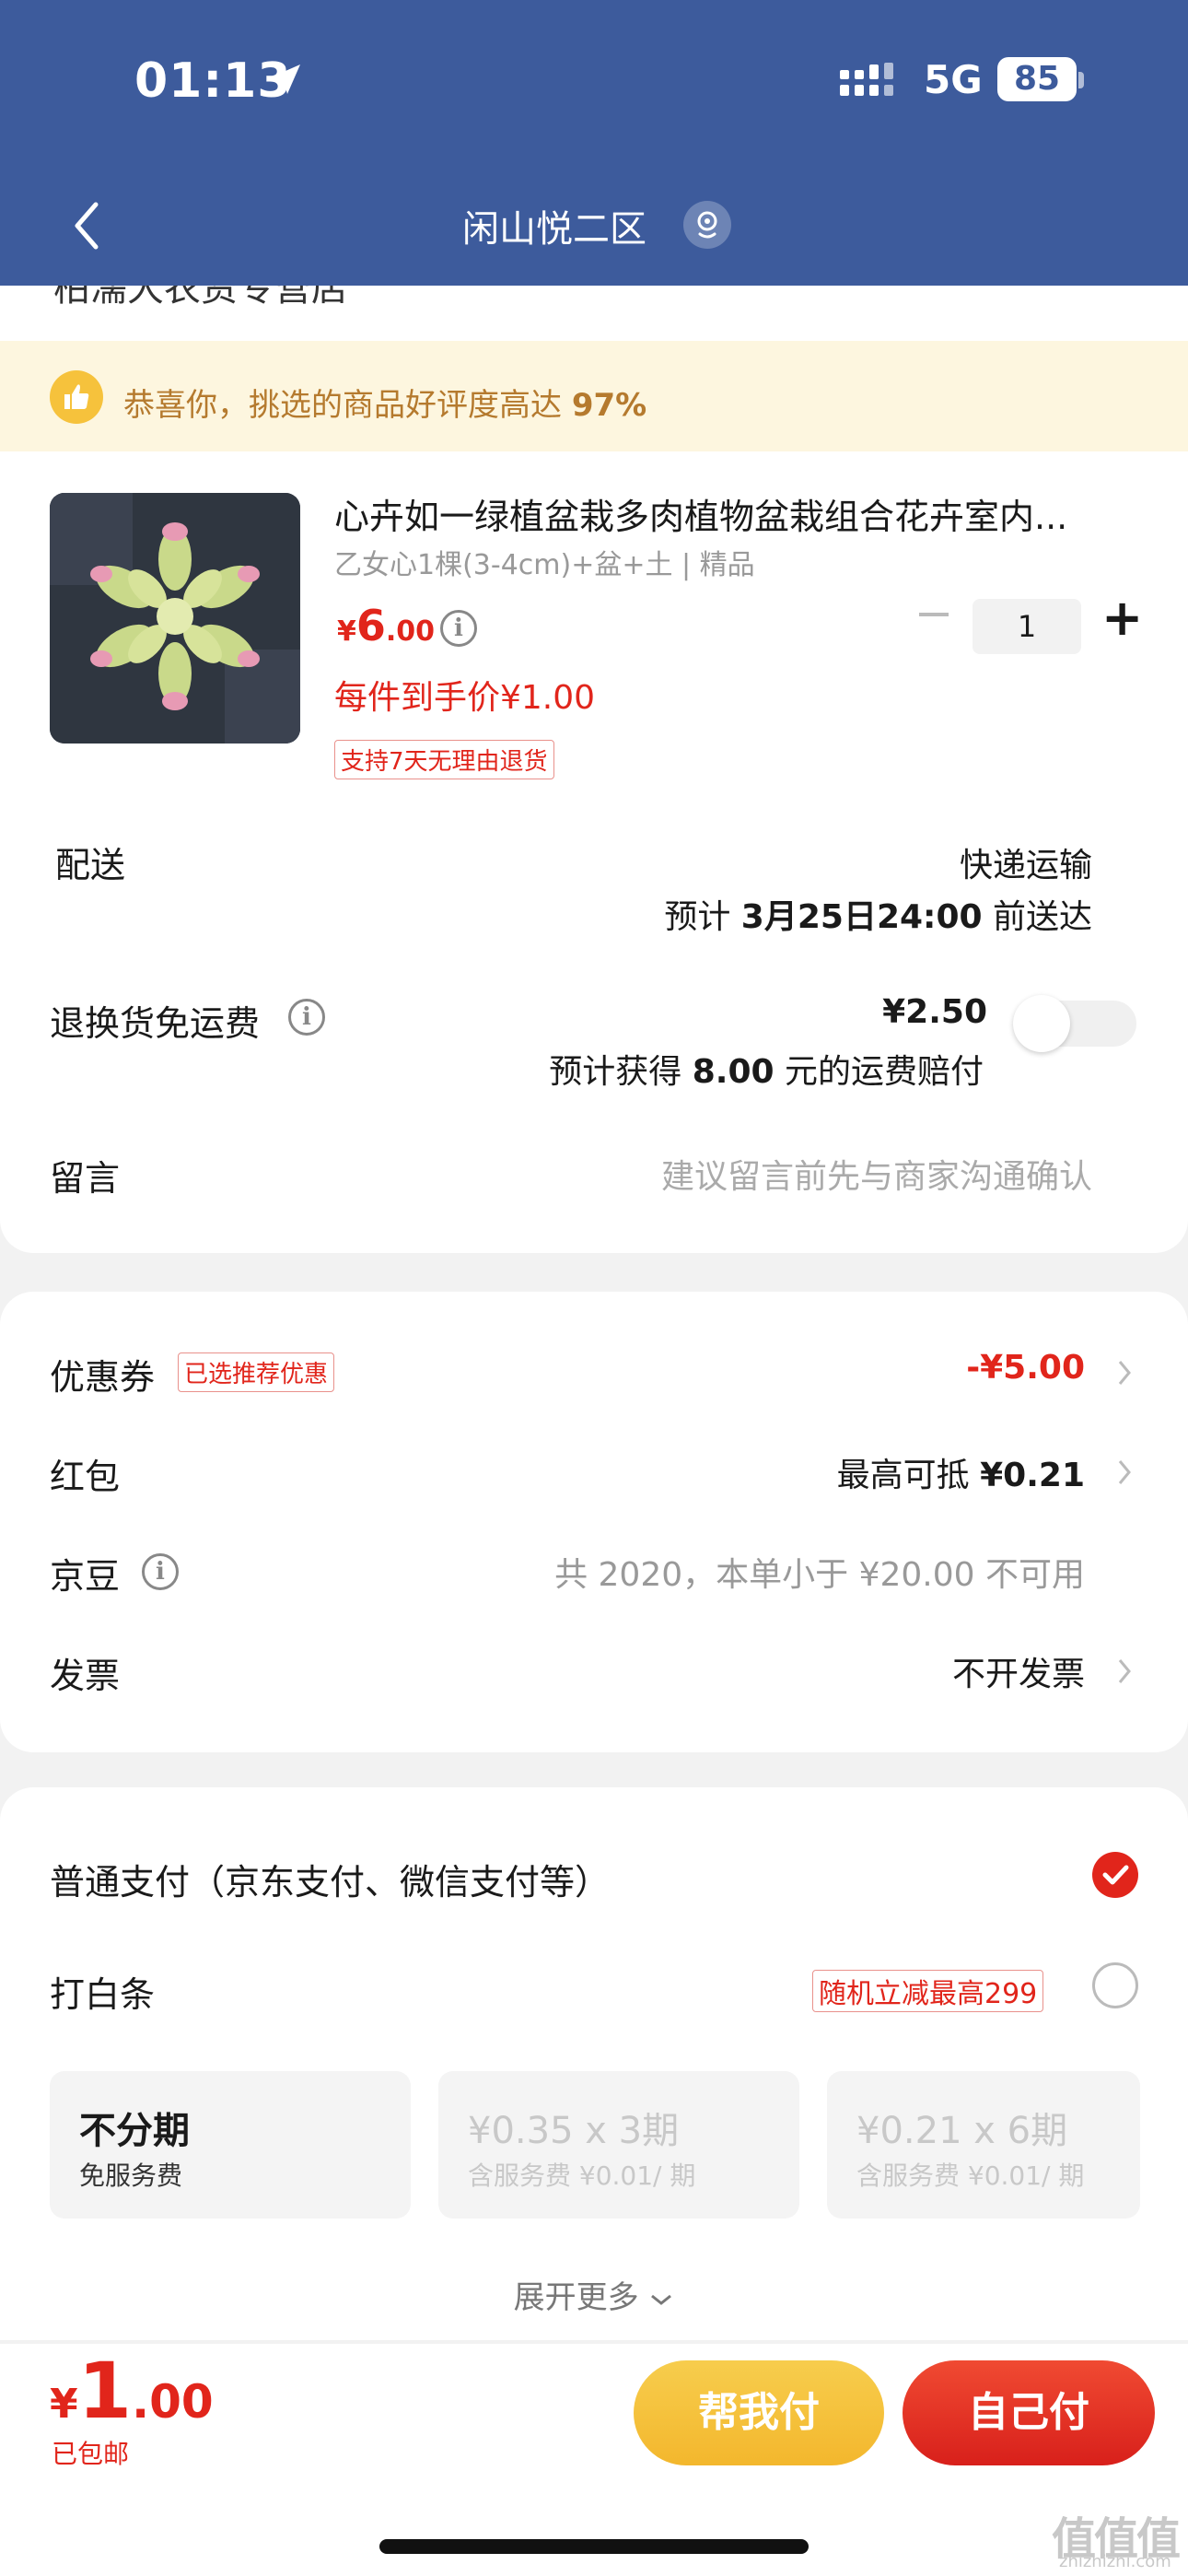  Describe the element at coordinates (594, 143) in the screenshot. I see `top-header: 01:13 5G 85 闲山悦二区` at that location.